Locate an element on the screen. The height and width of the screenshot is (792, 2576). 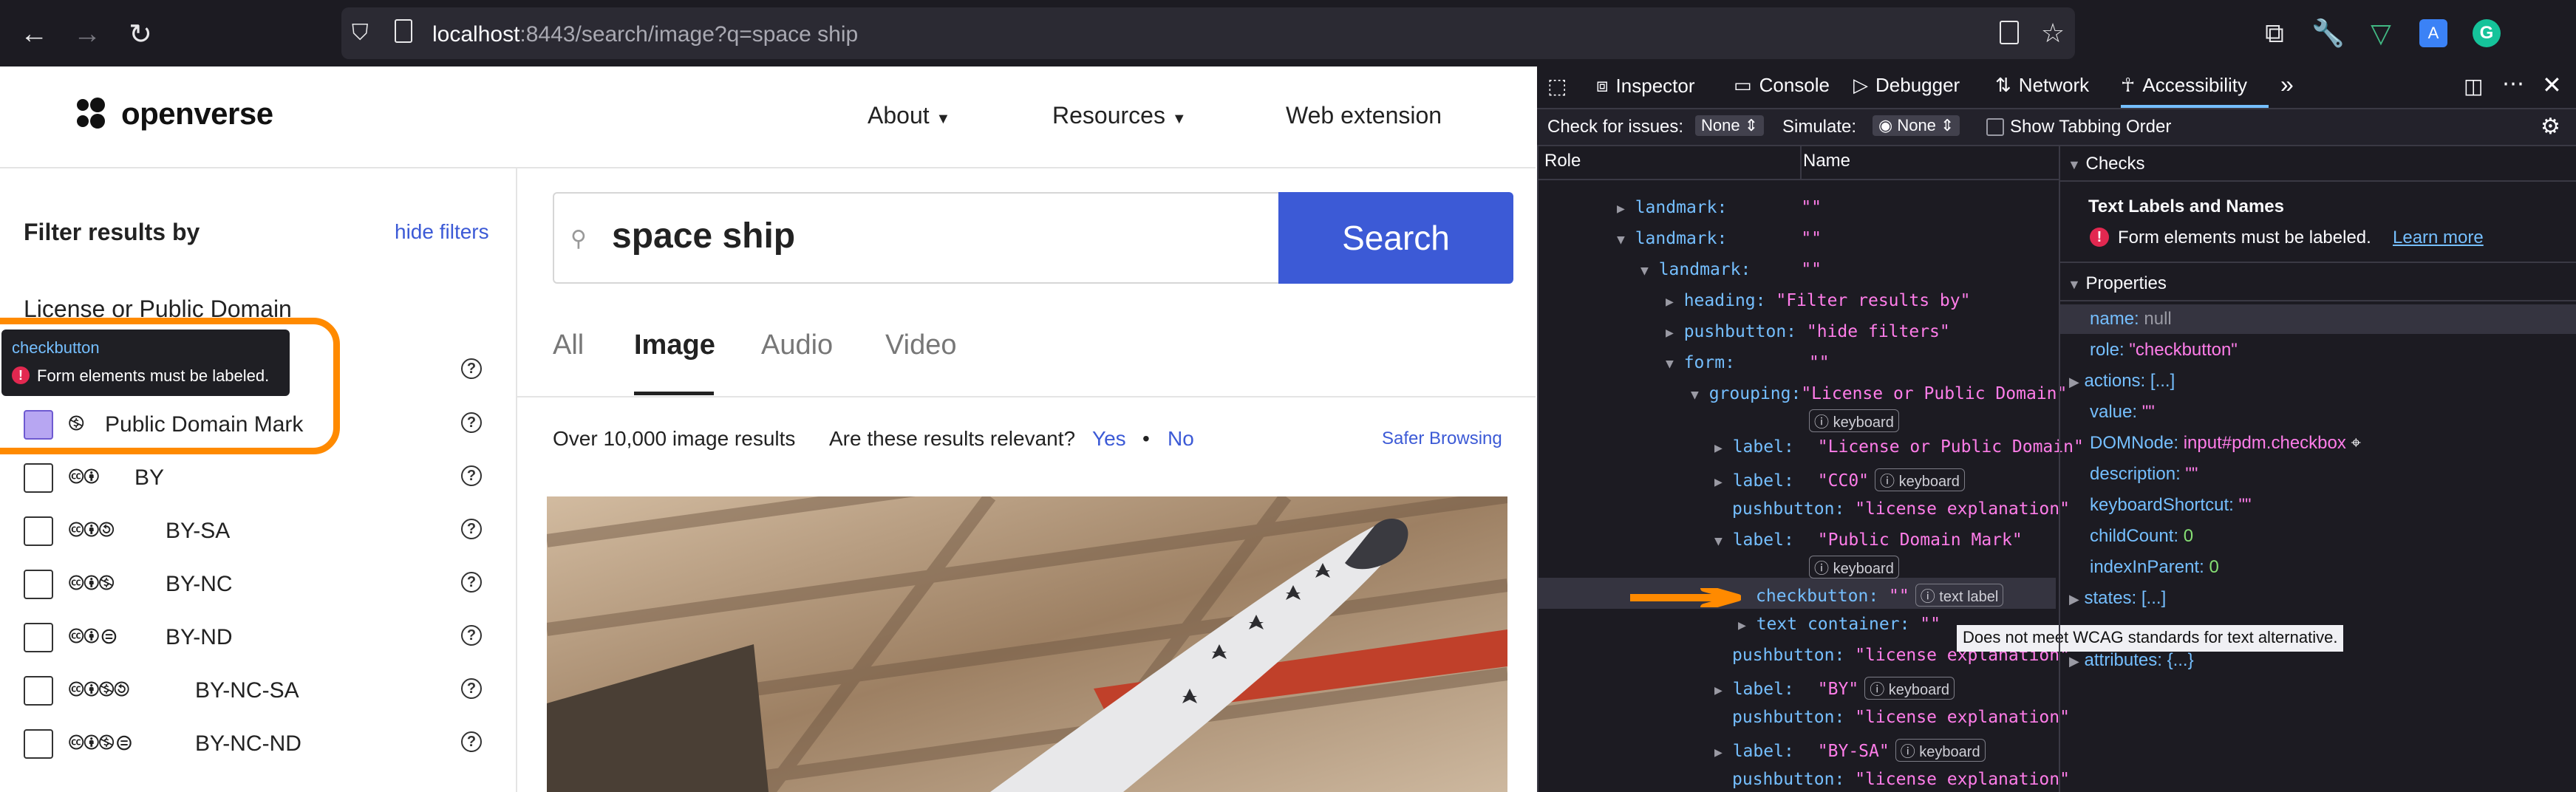
nav-resources: Resources ▼ is located at coordinates (1119, 116).